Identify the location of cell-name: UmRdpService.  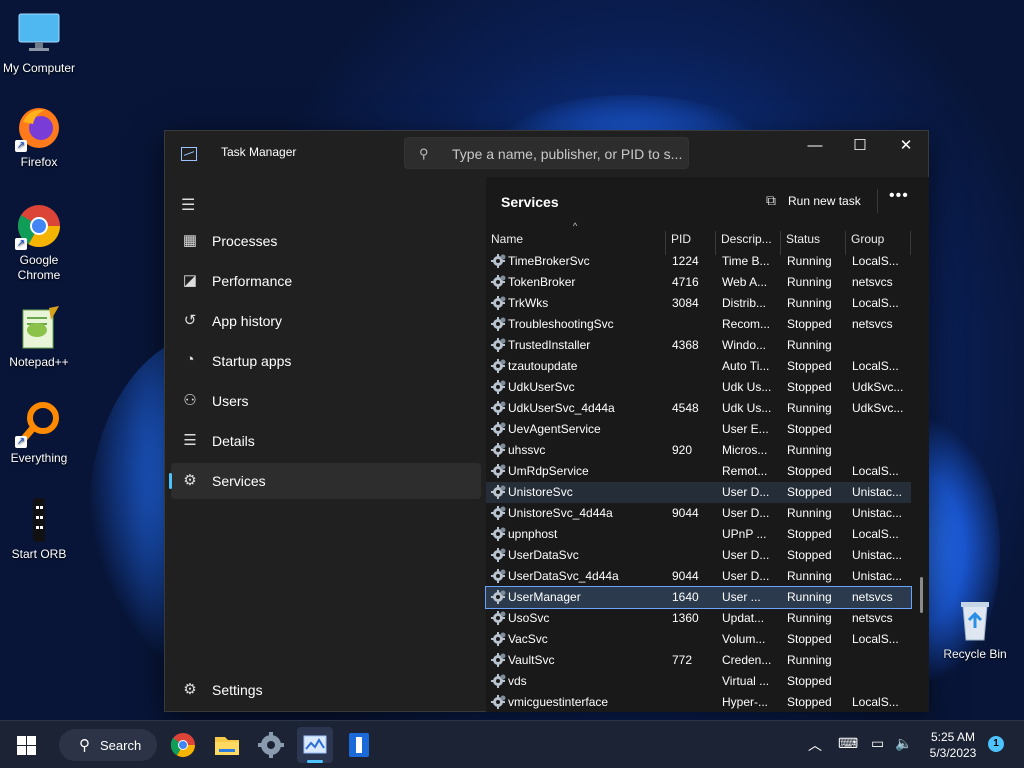
(548, 471).